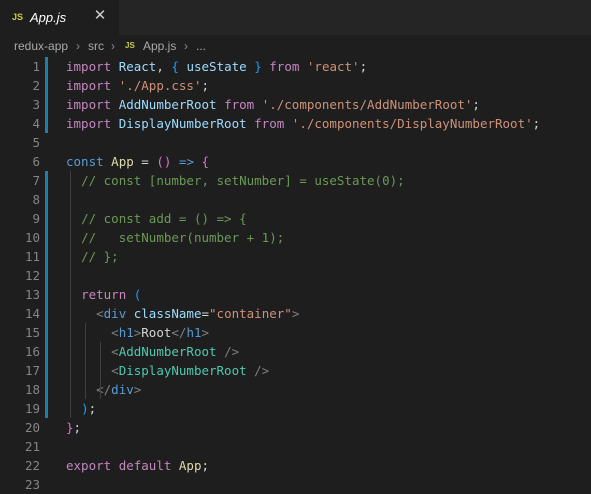 This screenshot has height=494, width=591. I want to click on breadcrumb-item-file: App.js, so click(159, 46).